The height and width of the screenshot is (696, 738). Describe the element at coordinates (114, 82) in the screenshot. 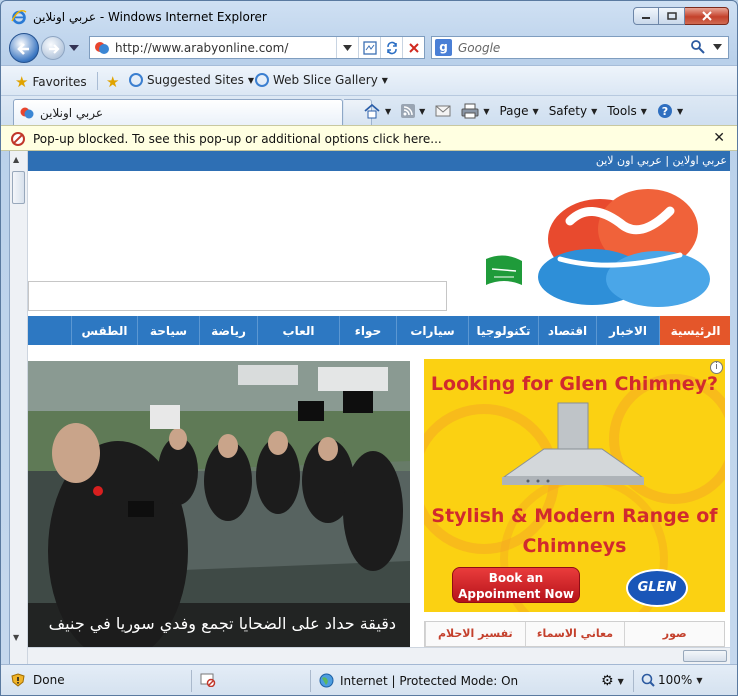

I see `add-to-favorites-bar-button: ★` at that location.